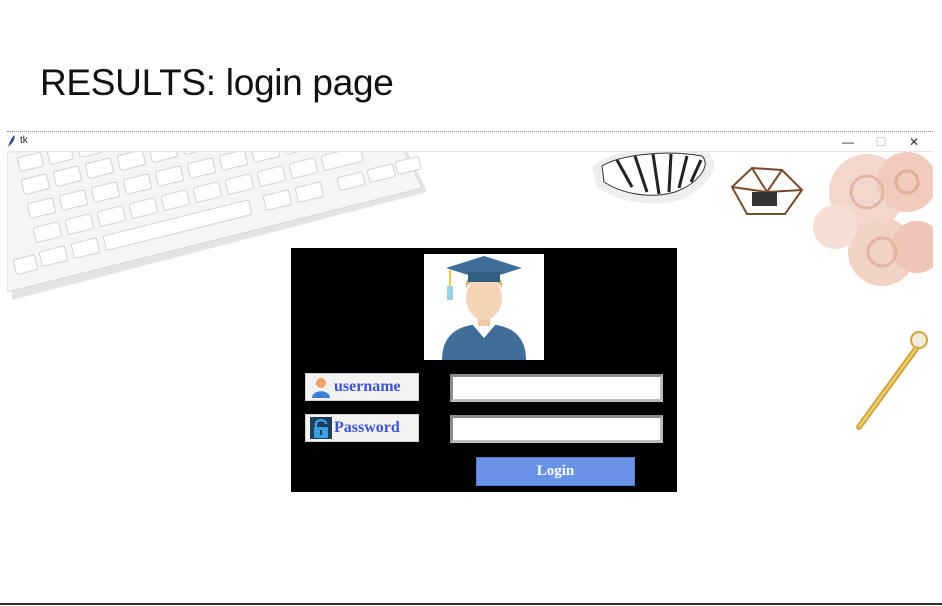  Describe the element at coordinates (367, 427) in the screenshot. I see `password-label-text: Password` at that location.